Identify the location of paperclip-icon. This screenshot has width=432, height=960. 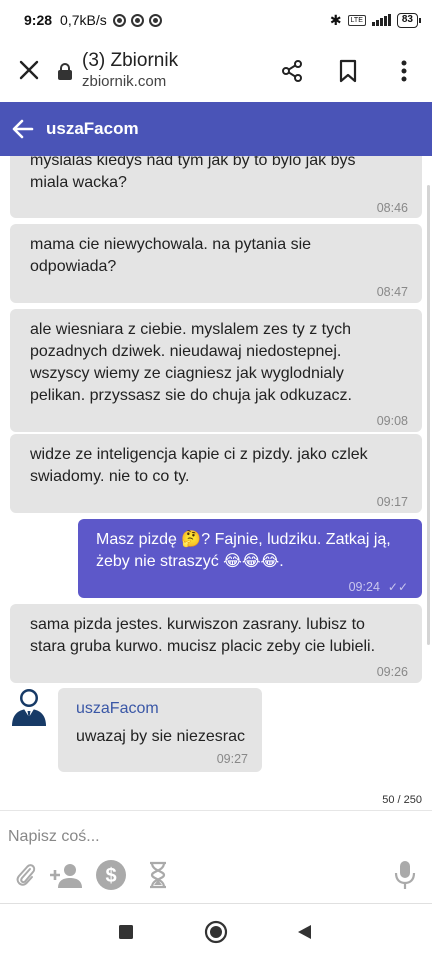
(26, 875).